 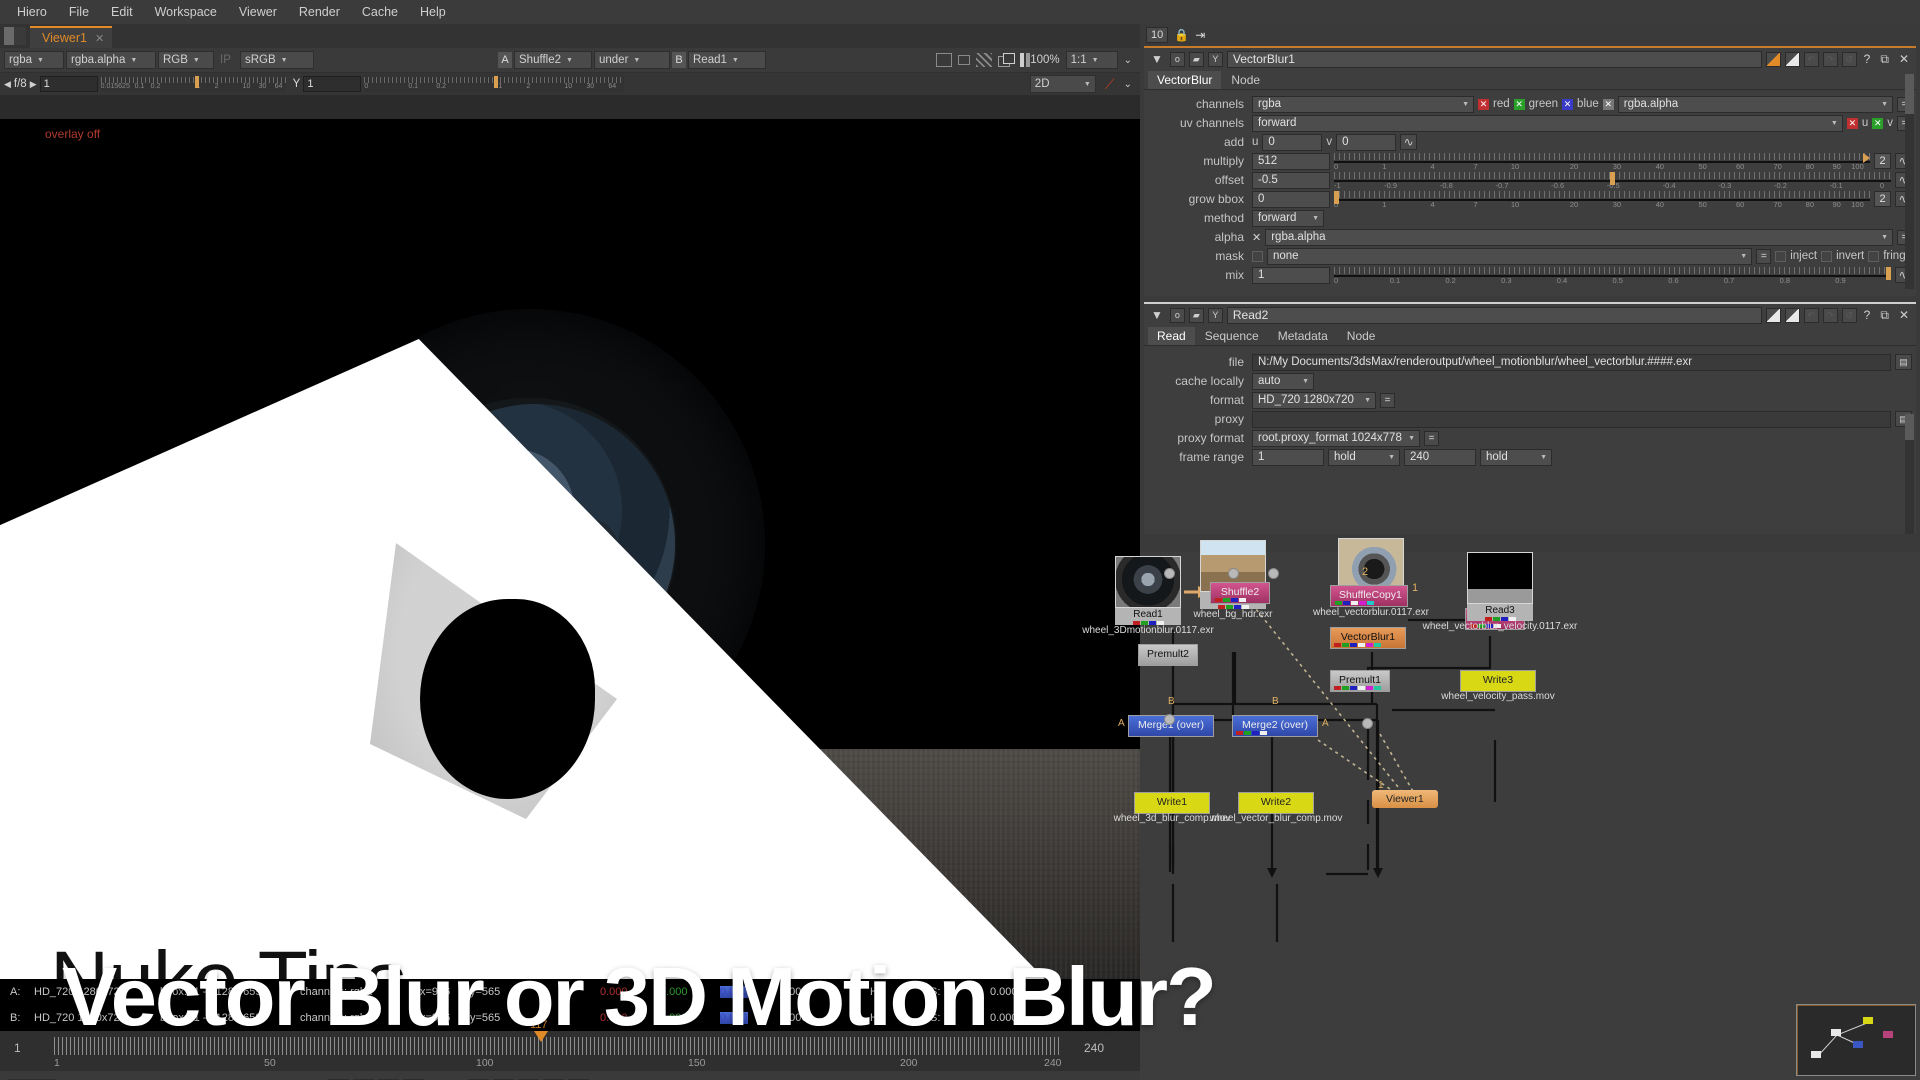 I want to click on node-read1: Read1 wheel_3Dmotionblur.0117.exr, so click(x=1148, y=596).